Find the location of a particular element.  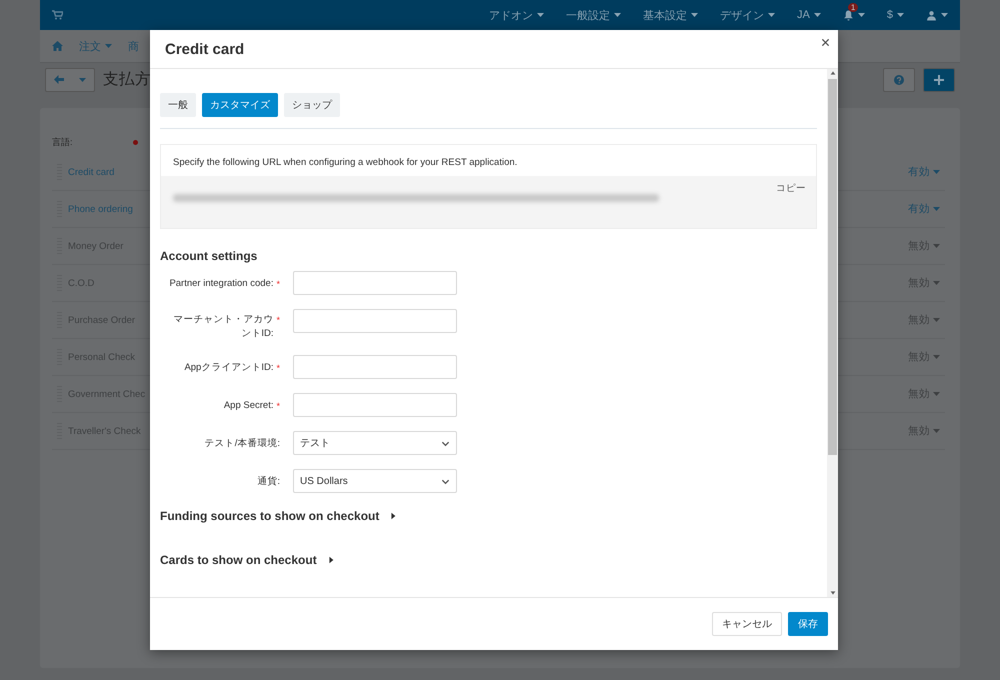

section-heading: Account settings is located at coordinates (209, 256).